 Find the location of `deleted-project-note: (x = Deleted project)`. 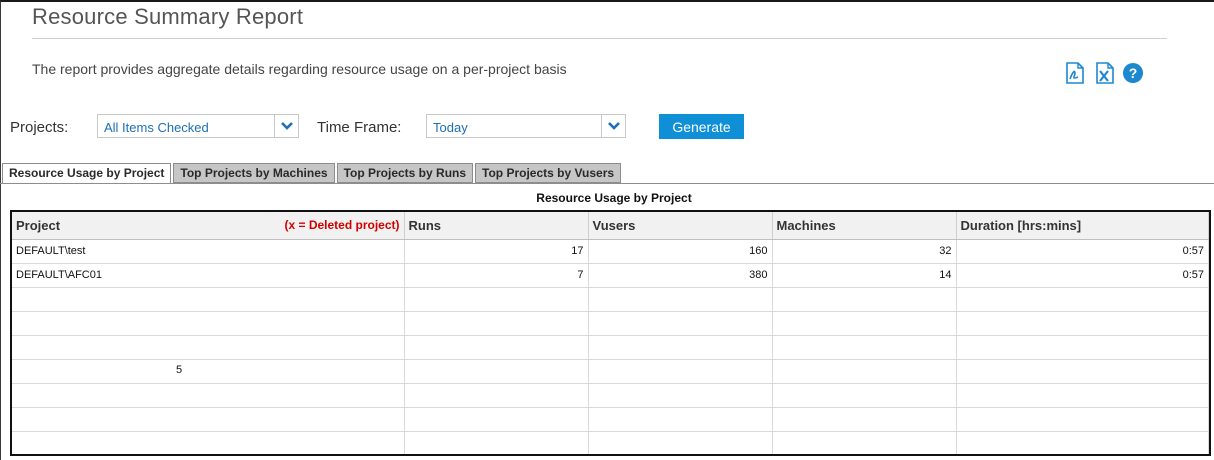

deleted-project-note: (x = Deleted project) is located at coordinates (342, 225).